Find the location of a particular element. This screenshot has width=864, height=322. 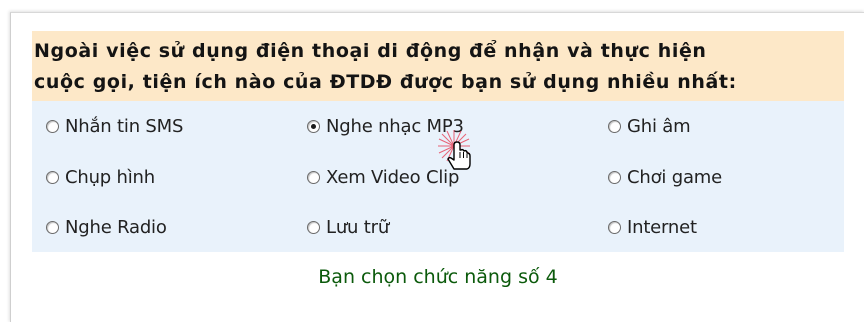

option-mp3: Nghe nhạc MP3 is located at coordinates (385, 126).